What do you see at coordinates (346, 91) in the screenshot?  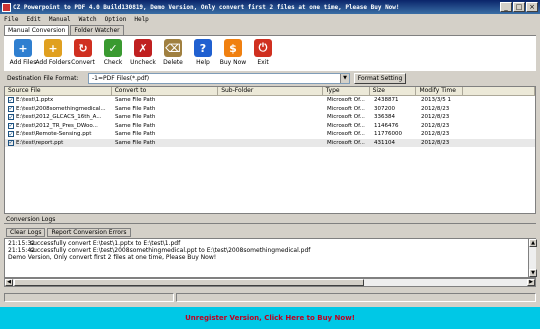 I see `column-header: Type` at bounding box center [346, 91].